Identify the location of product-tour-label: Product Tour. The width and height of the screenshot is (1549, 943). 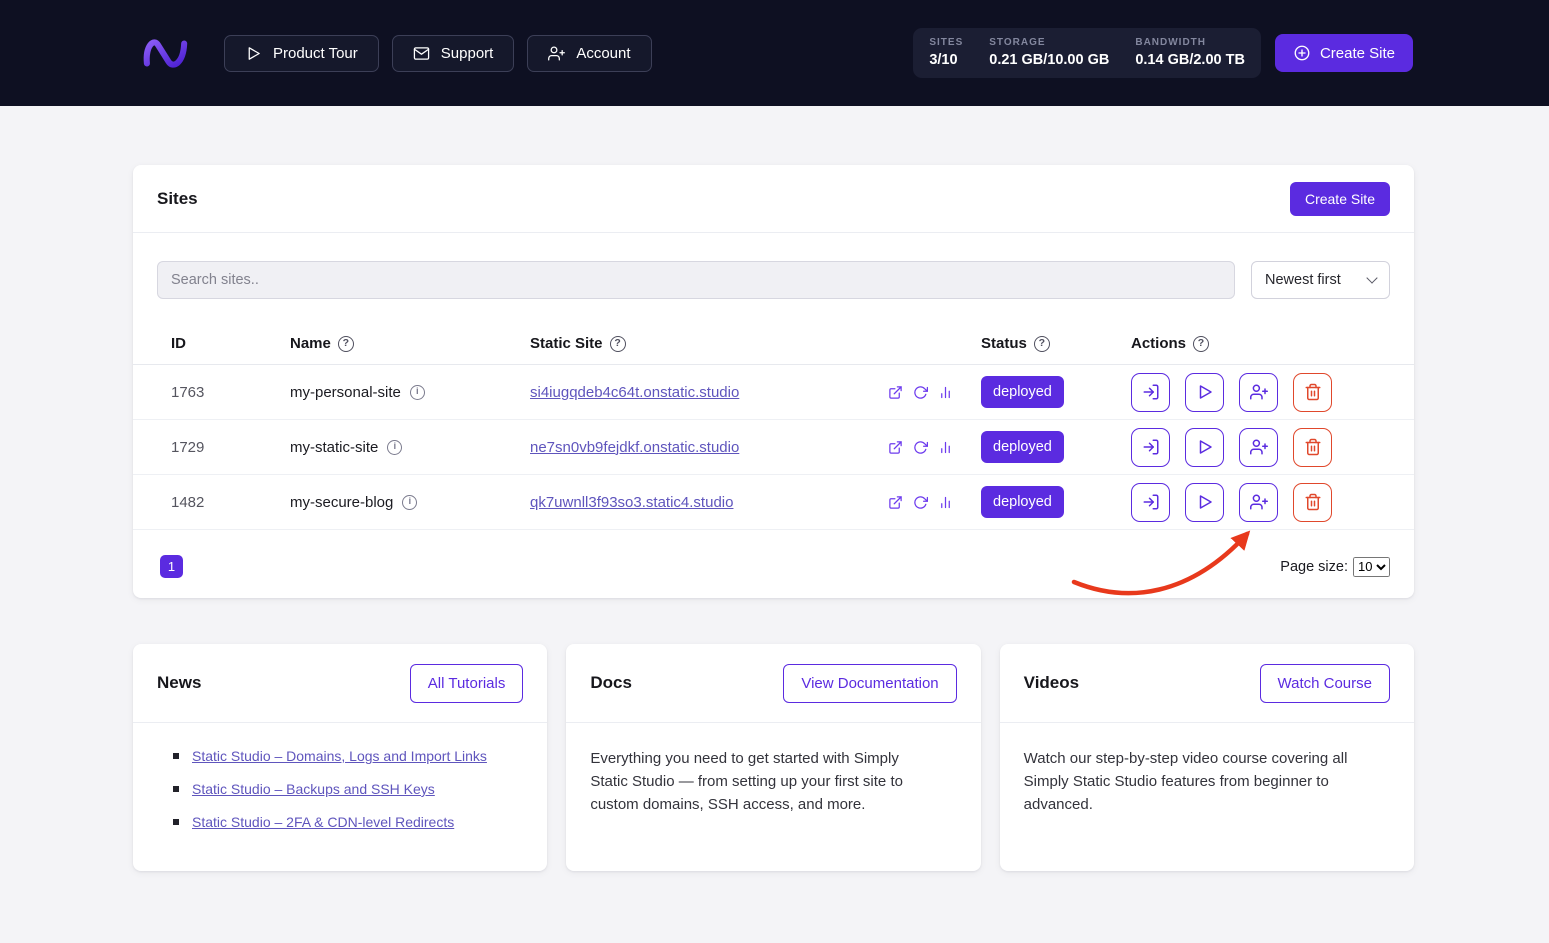
(315, 53).